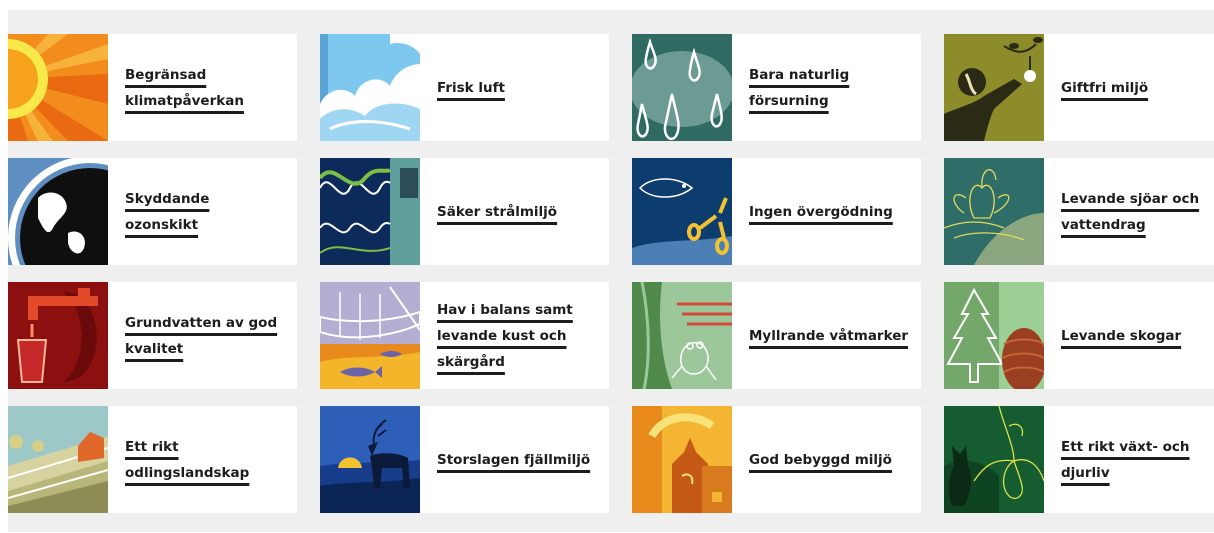 The height and width of the screenshot is (533, 1214). What do you see at coordinates (167, 211) in the screenshot?
I see `goal-label: Skyddande ozonskikt` at bounding box center [167, 211].